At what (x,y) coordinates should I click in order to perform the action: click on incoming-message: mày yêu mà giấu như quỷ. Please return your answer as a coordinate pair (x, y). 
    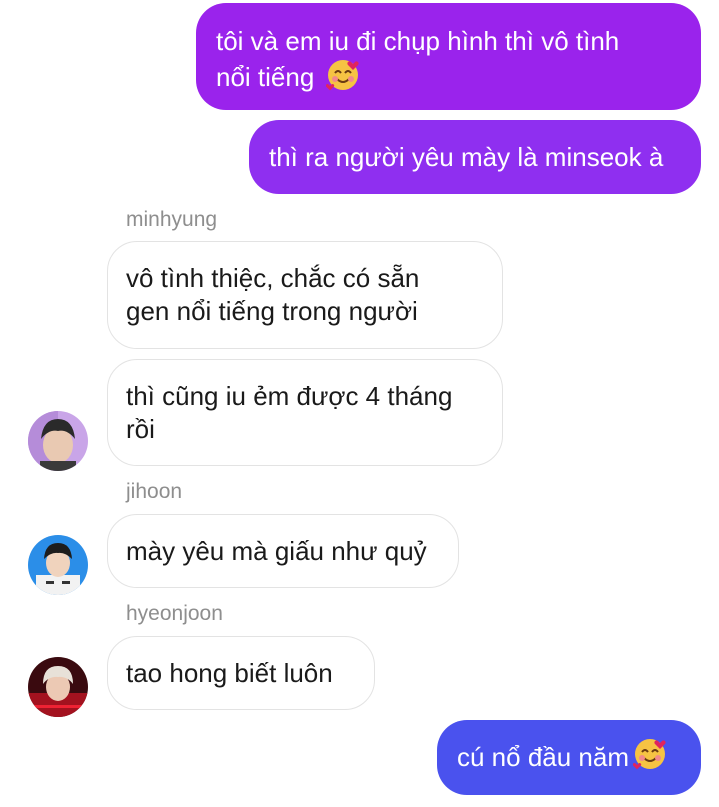
    Looking at the image, I should click on (283, 551).